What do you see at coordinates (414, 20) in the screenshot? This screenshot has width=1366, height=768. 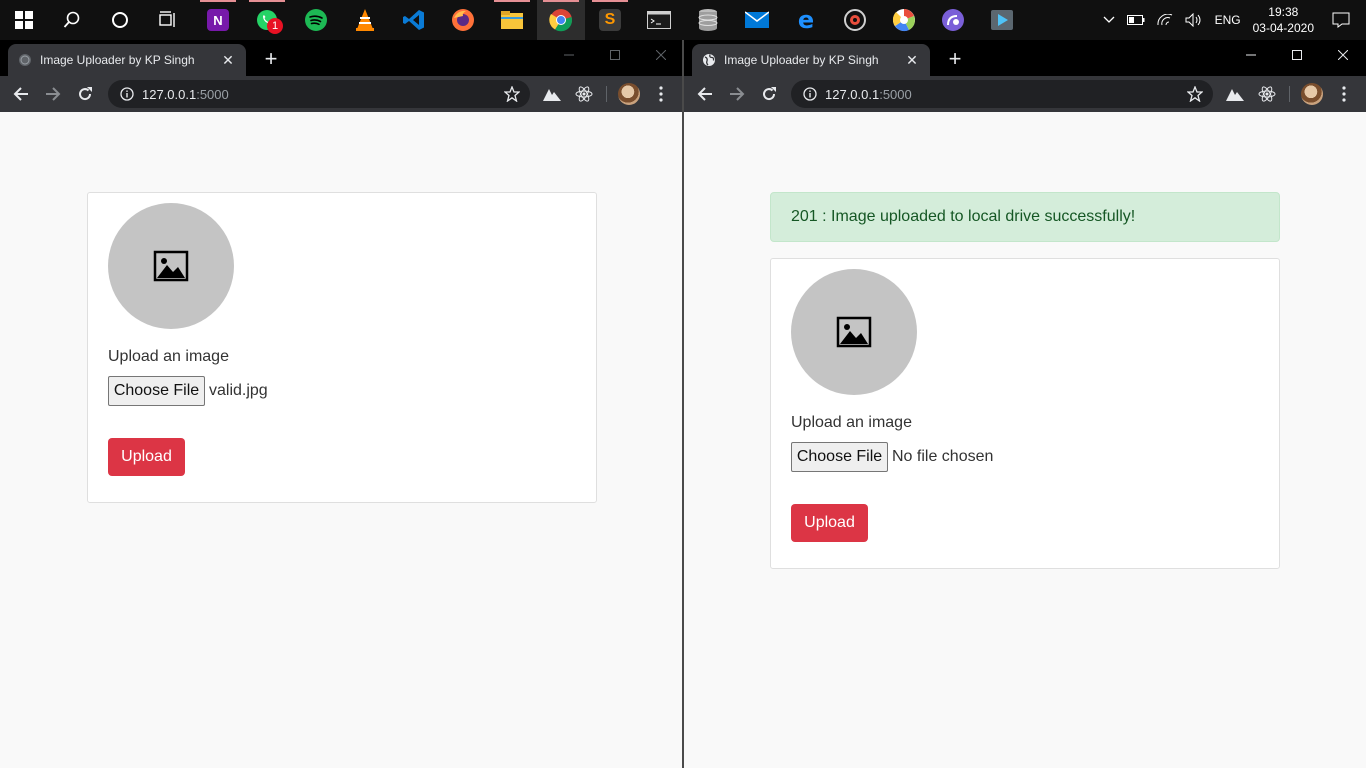 I see `vscode-icon` at bounding box center [414, 20].